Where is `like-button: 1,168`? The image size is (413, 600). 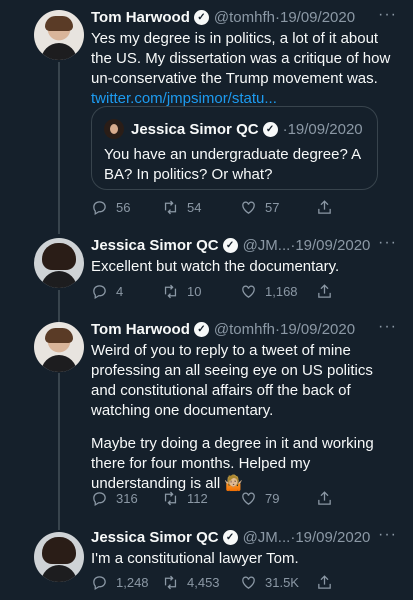 like-button: 1,168 is located at coordinates (269, 291).